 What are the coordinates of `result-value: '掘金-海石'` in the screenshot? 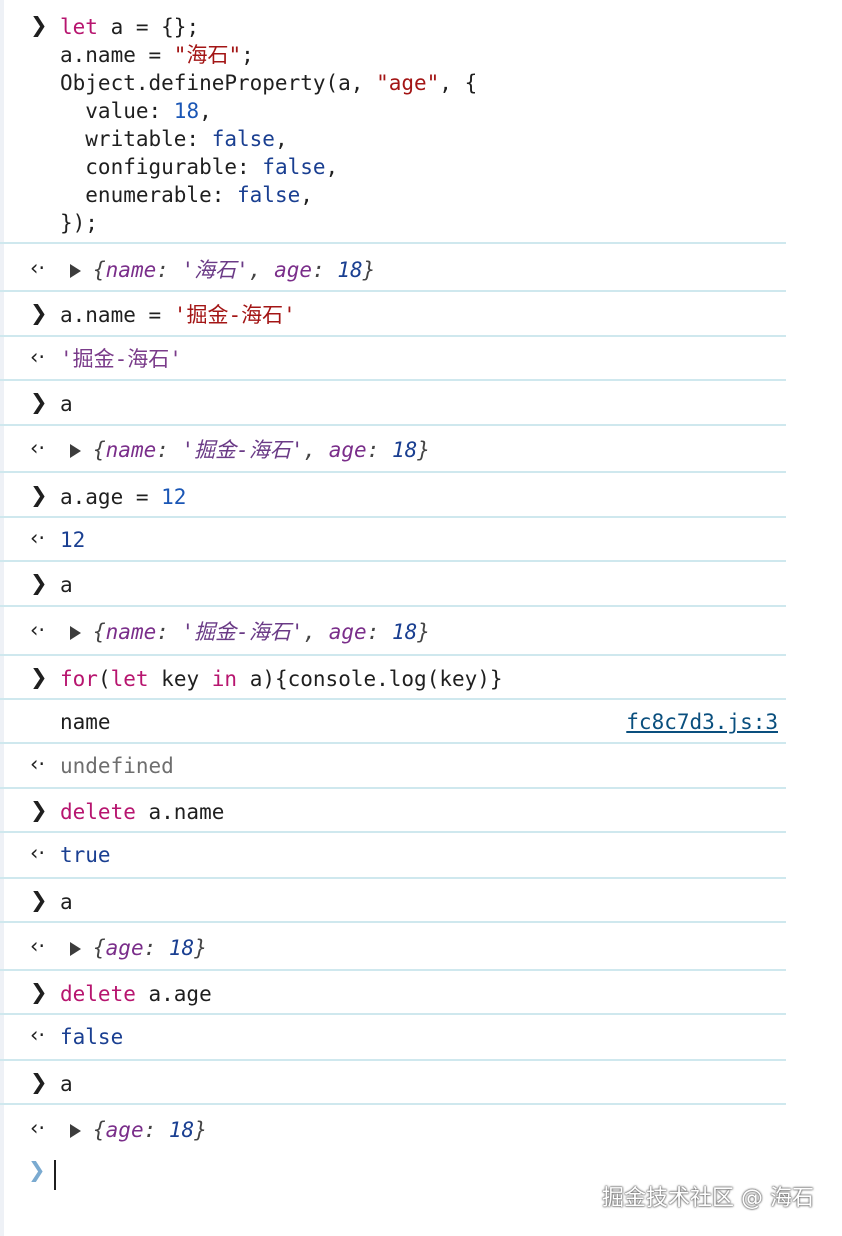 It's located at (121, 359).